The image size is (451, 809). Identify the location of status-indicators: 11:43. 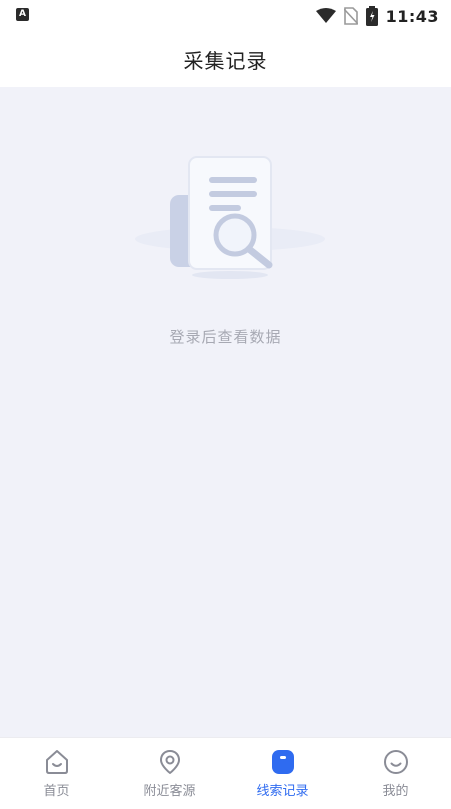
(377, 16).